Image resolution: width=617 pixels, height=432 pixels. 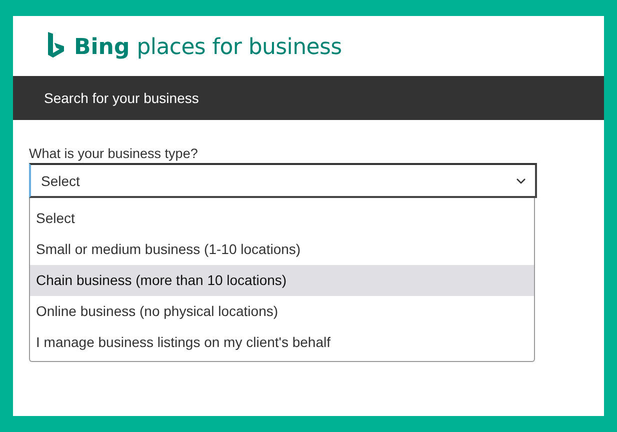 What do you see at coordinates (282, 280) in the screenshot?
I see `dropdown-option: Chain business (more than 10 locations)` at bounding box center [282, 280].